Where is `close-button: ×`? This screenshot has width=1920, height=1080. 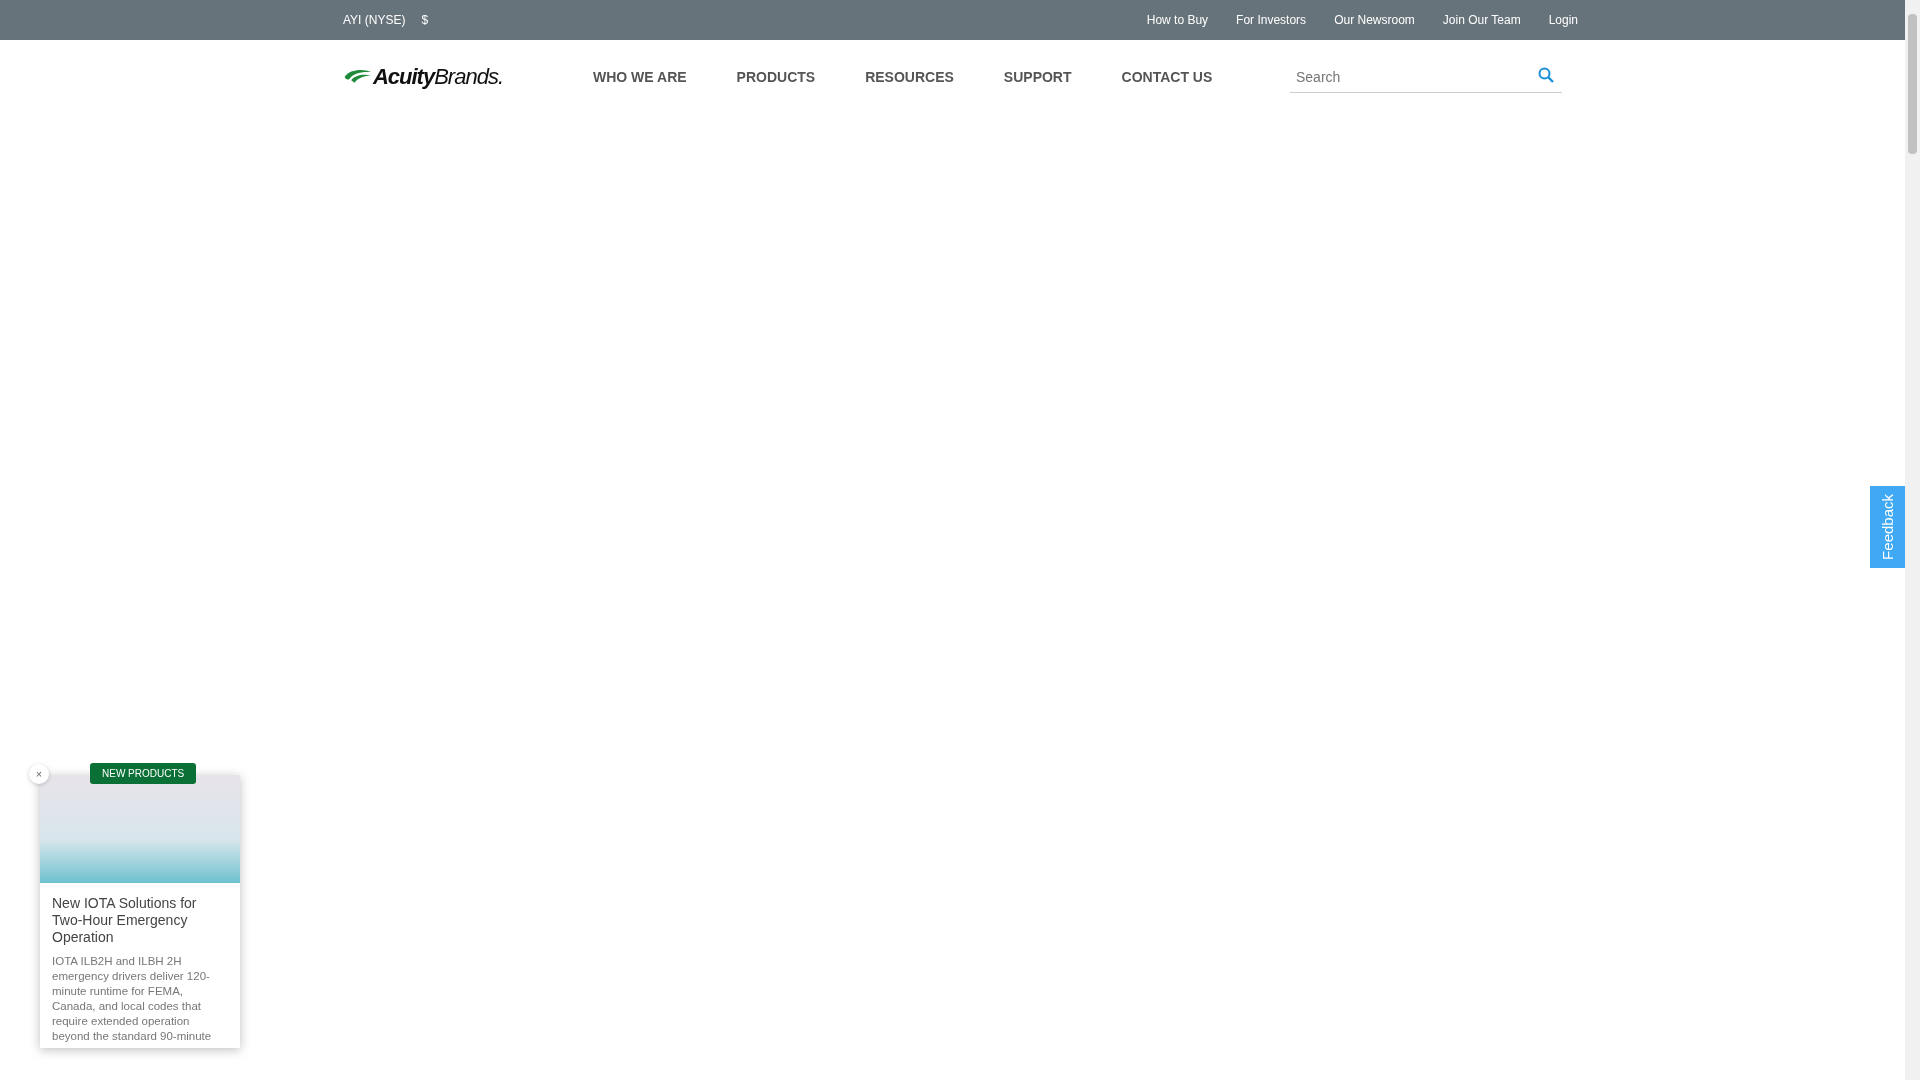
close-button: × is located at coordinates (39, 774).